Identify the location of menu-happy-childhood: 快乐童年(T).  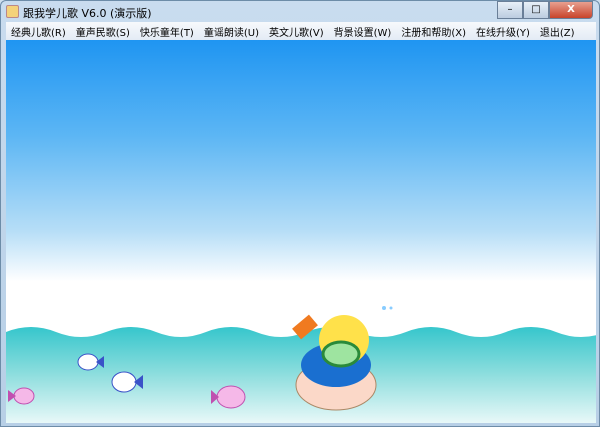
(167, 31).